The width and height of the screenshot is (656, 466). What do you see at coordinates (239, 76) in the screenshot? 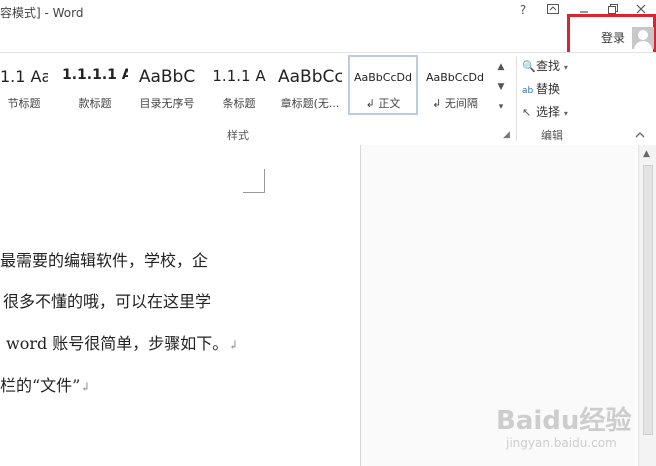
I see `style-sample: 1.1.1 A` at bounding box center [239, 76].